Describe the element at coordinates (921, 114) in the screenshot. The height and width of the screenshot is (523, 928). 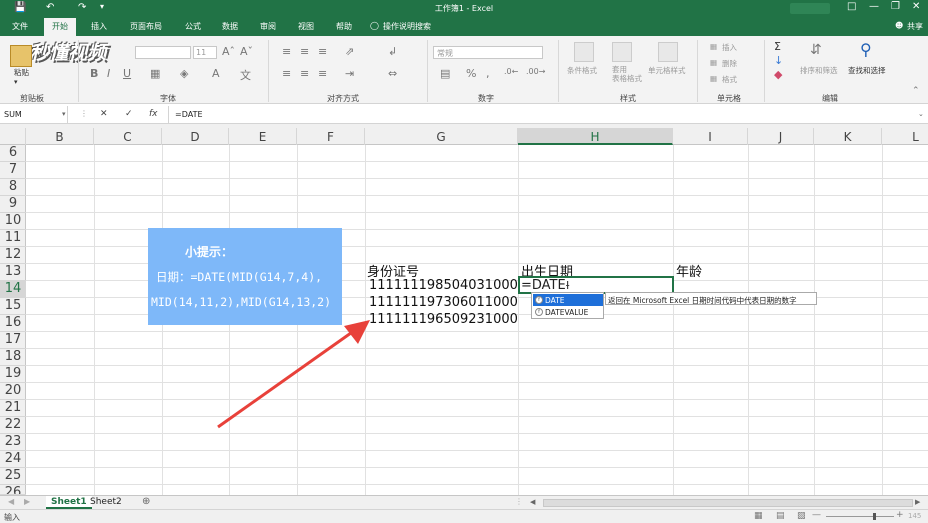
I see `expand-formula-icon: ⌄` at that location.